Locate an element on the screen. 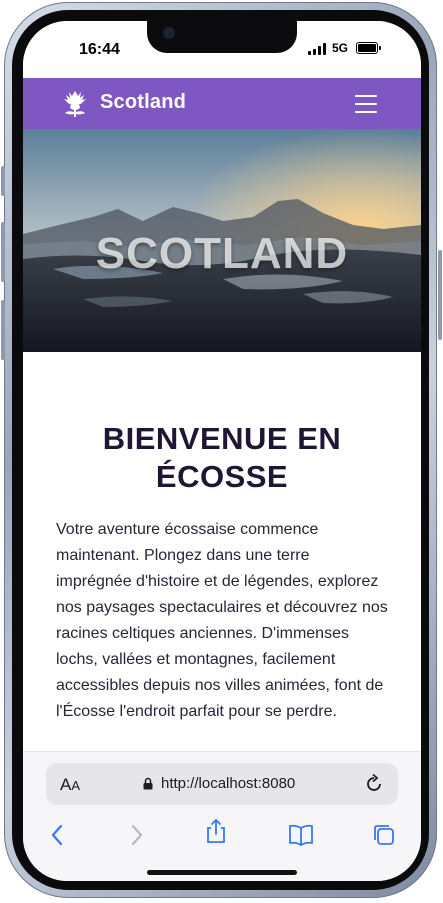  lock-icon is located at coordinates (148, 783).